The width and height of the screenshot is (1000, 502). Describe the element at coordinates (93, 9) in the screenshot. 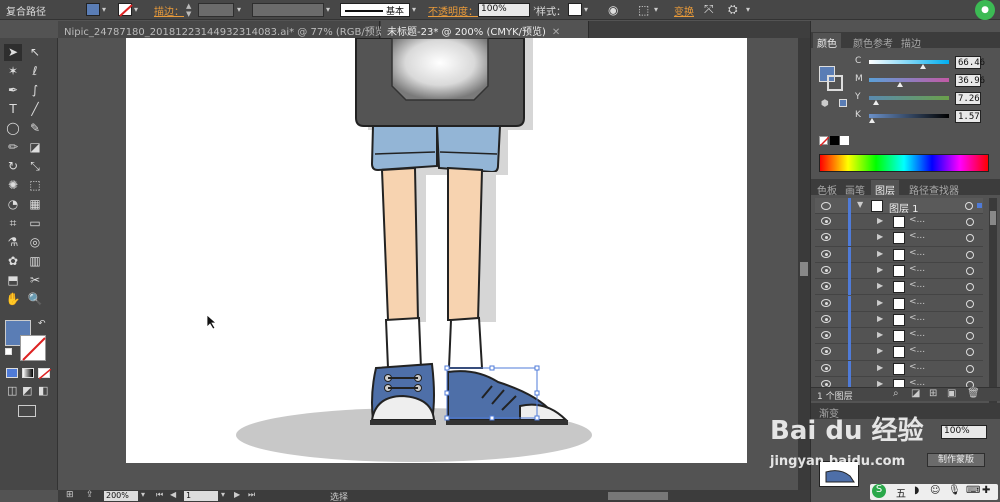

I see `fill-swatch` at that location.